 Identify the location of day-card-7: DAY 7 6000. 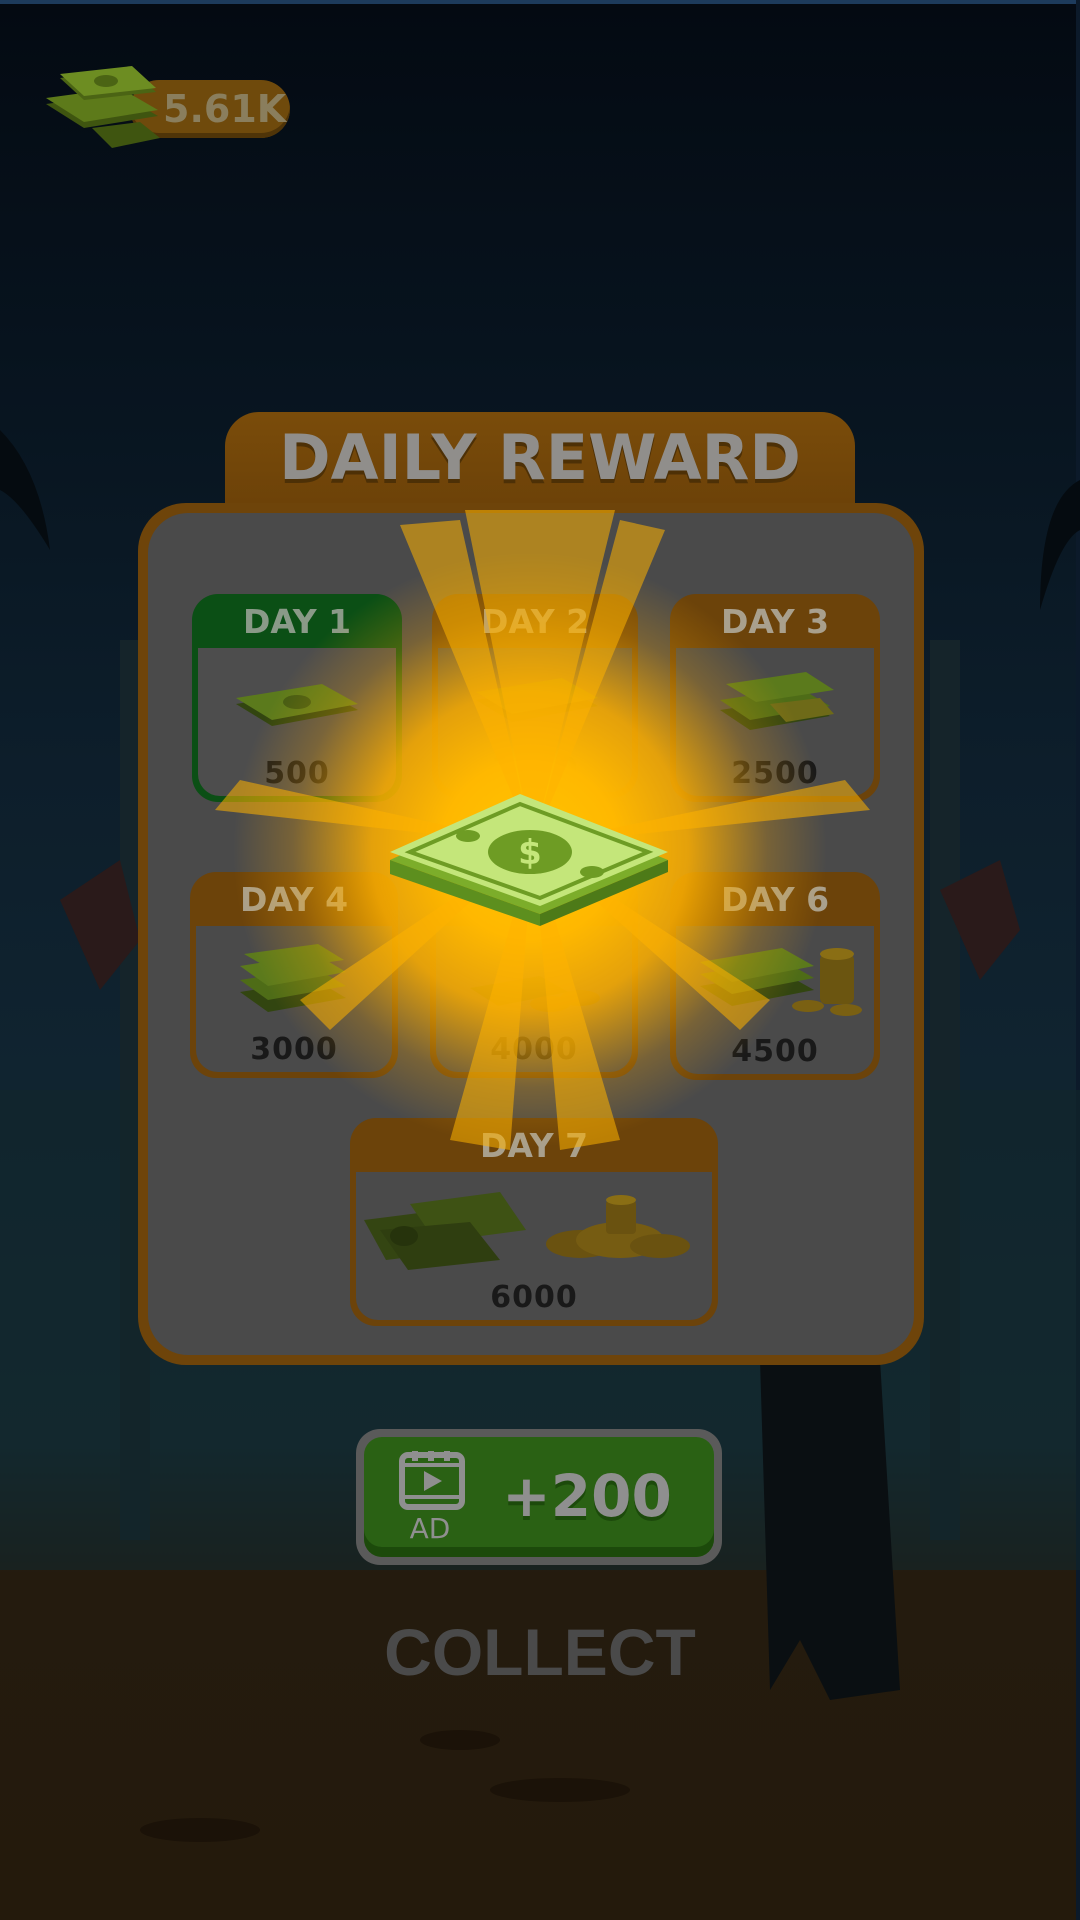
(534, 1222).